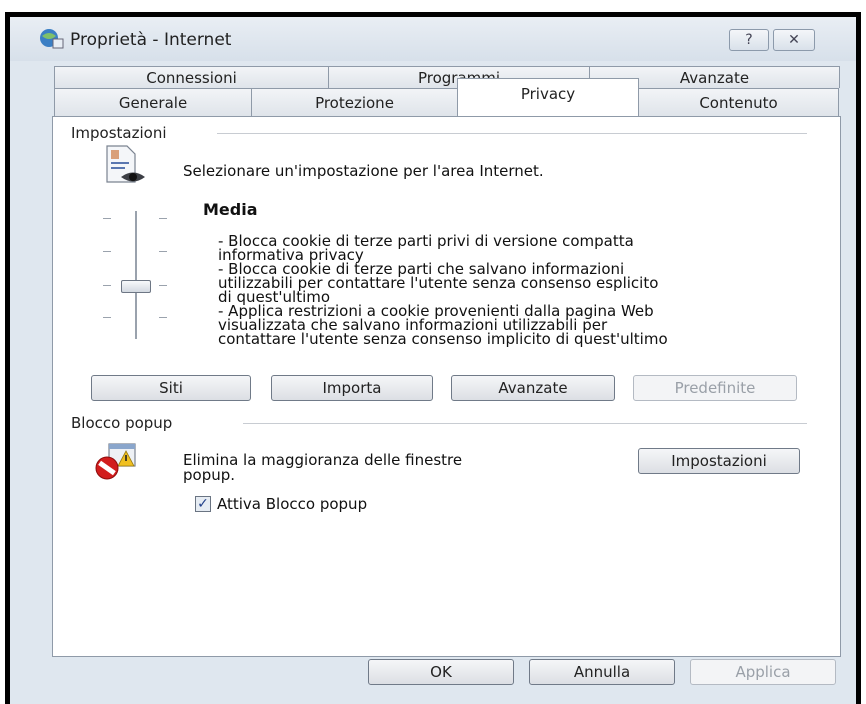 Image resolution: width=866 pixels, height=704 pixels. I want to click on title-bar: Proprietà - Internet ? ✕, so click(433, 39).